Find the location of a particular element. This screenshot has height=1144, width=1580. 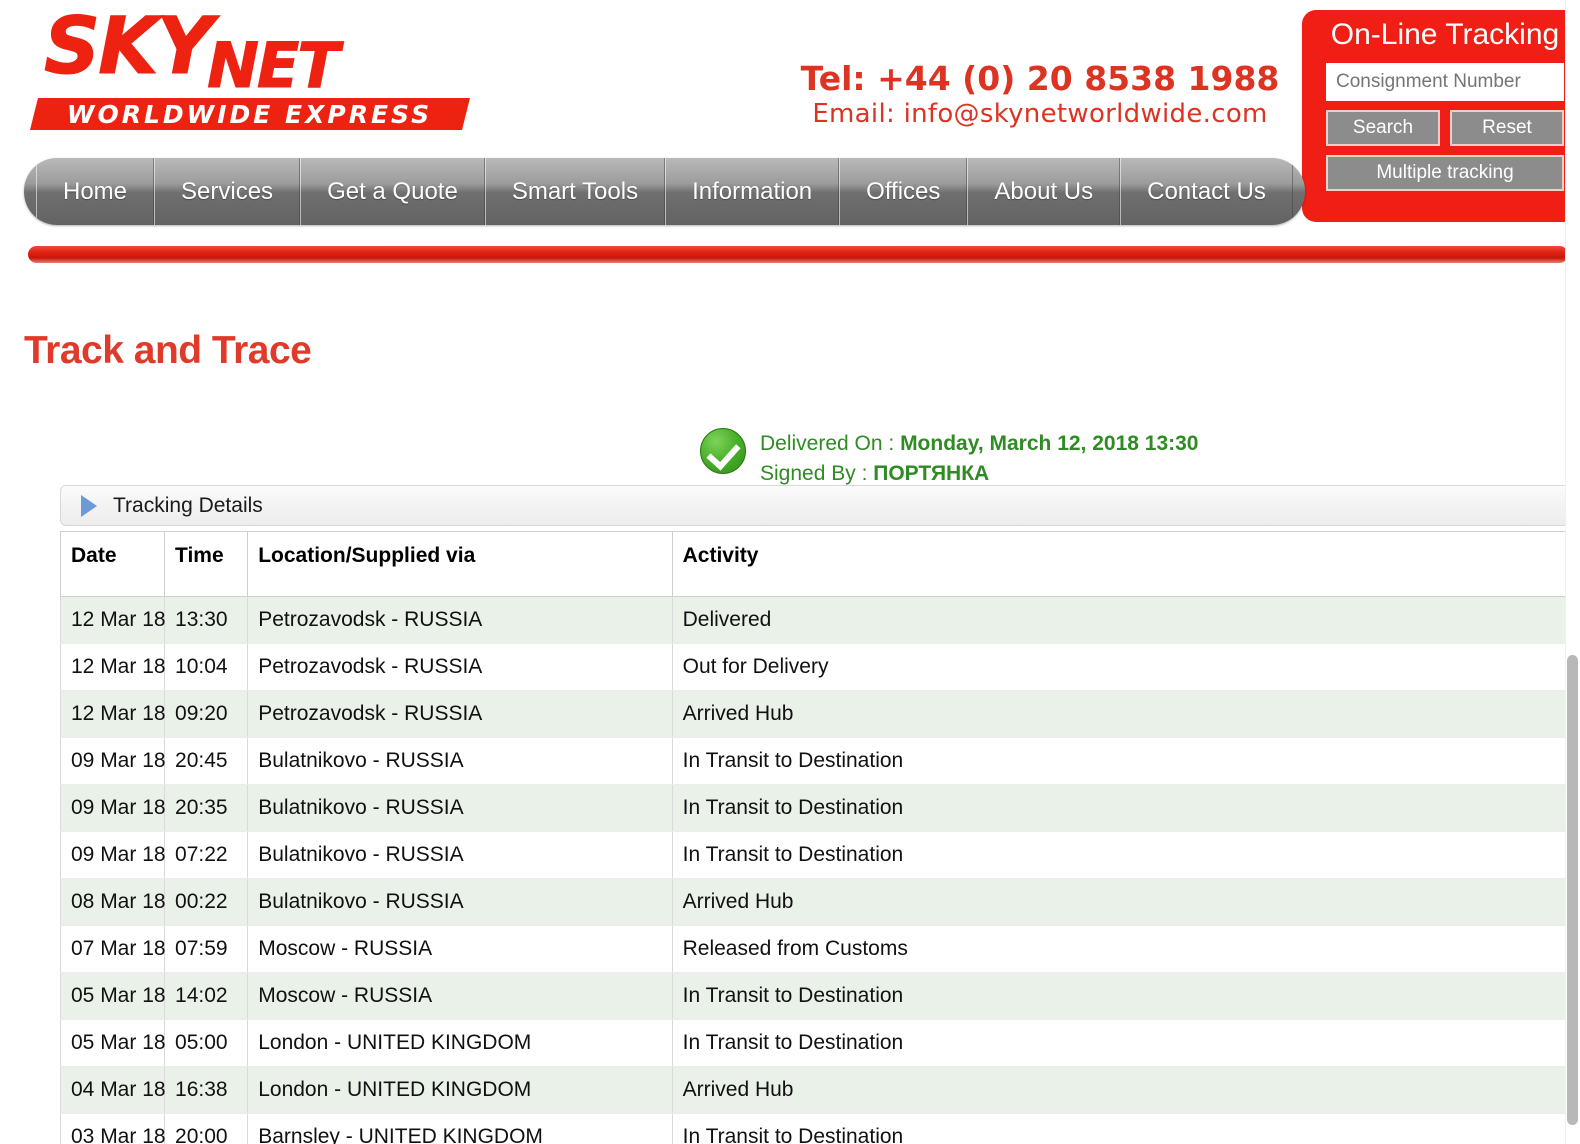

reset-button: Reset is located at coordinates (1507, 127).